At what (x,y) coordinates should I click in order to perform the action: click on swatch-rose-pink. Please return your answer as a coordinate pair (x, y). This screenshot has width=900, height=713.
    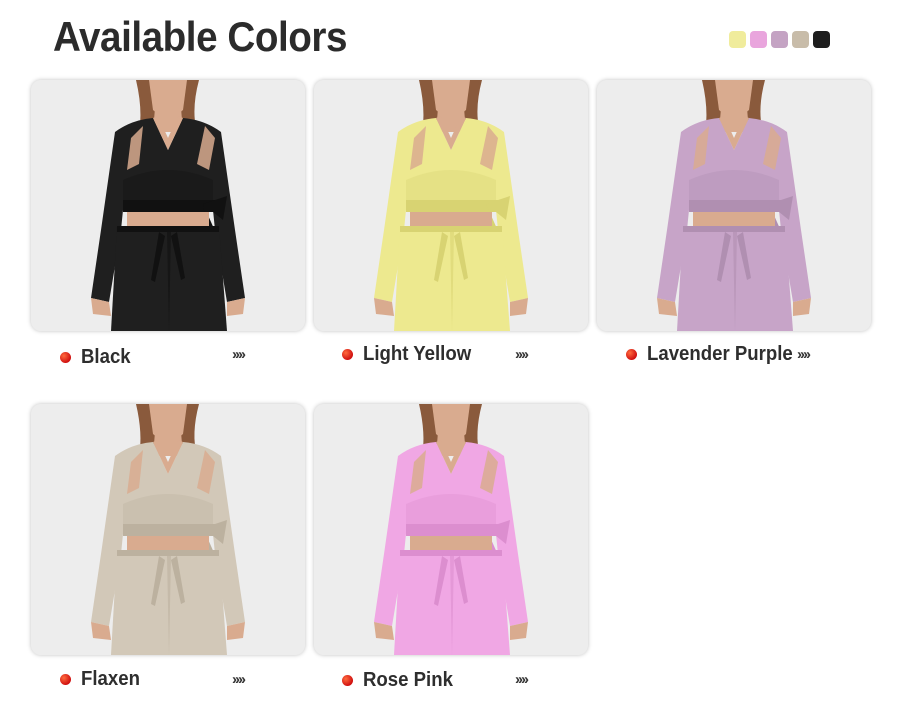
    Looking at the image, I should click on (758, 39).